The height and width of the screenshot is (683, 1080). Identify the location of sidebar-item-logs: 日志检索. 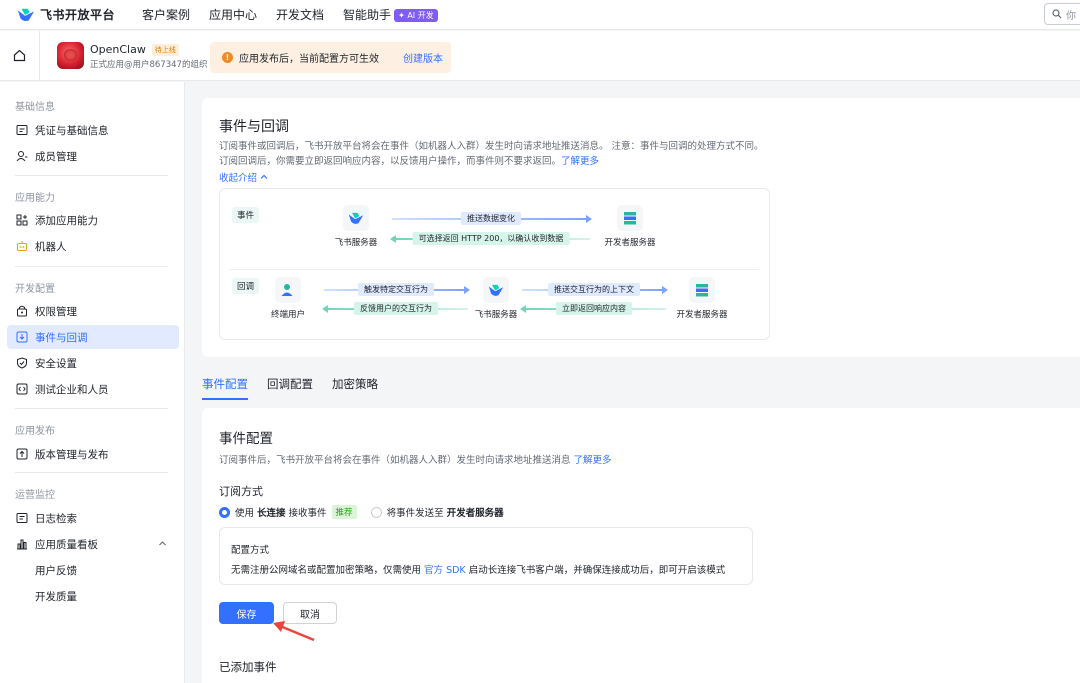
(93, 518).